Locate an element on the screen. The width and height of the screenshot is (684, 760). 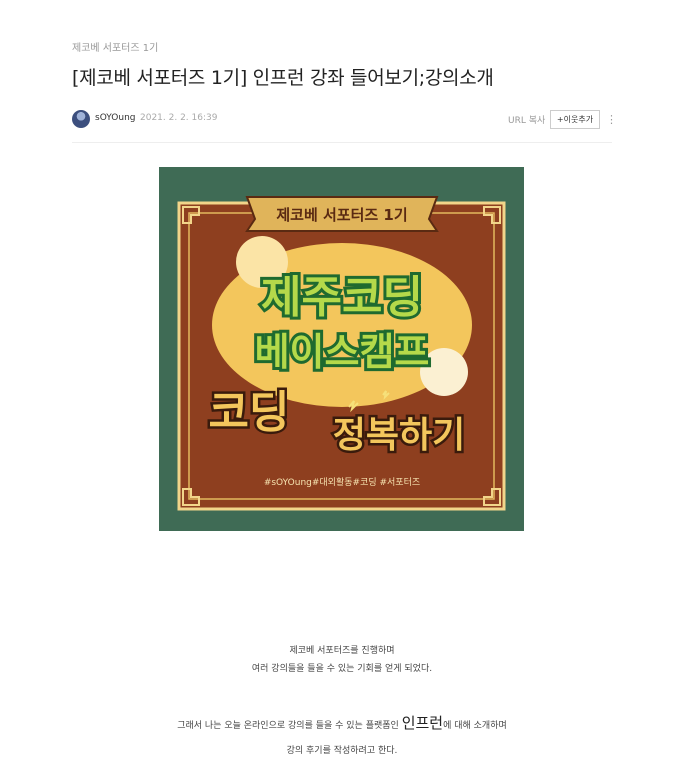
paragraph-2-suffix: 에 대해 소개하며 is located at coordinates (475, 726).